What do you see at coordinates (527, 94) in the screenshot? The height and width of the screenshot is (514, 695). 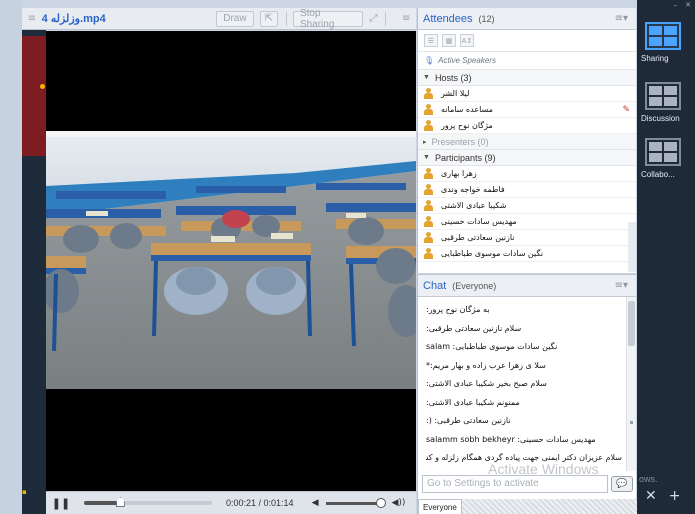 I see `host-row: ﻟﯿﻼ ﺍﻟﺸﺮ` at bounding box center [527, 94].